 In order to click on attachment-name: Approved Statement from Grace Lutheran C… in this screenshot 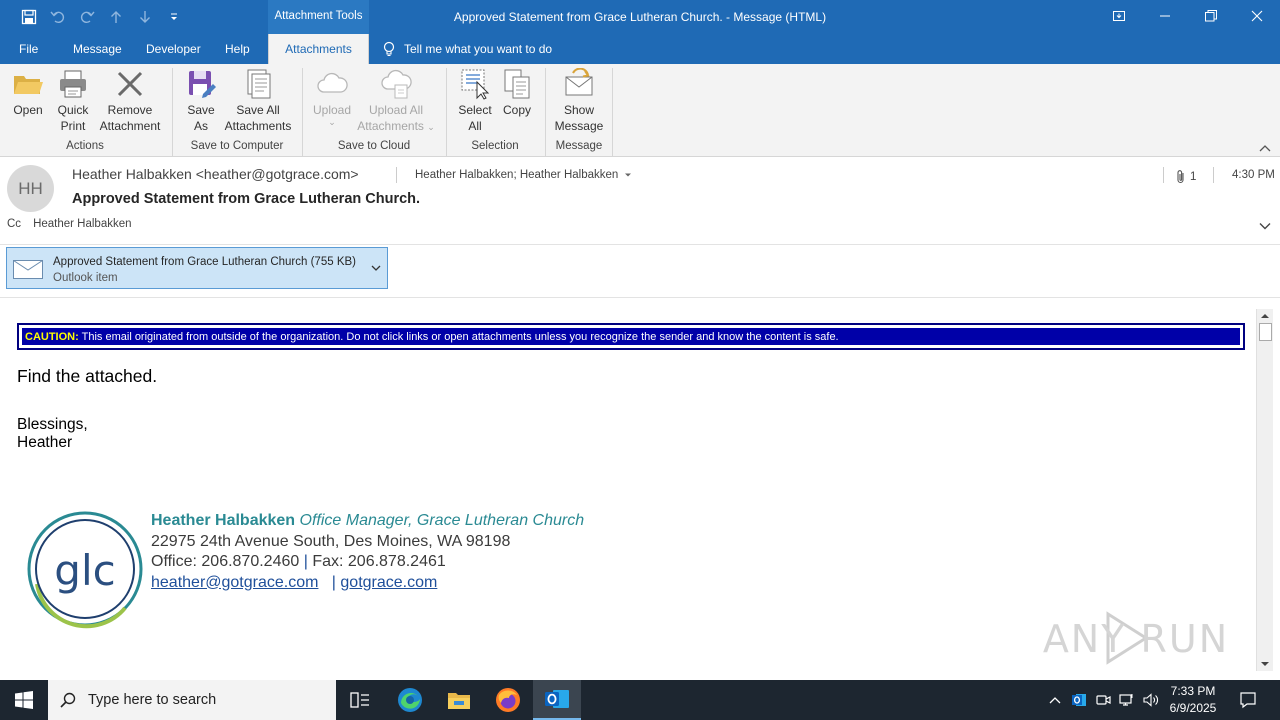, I will do `click(204, 262)`.